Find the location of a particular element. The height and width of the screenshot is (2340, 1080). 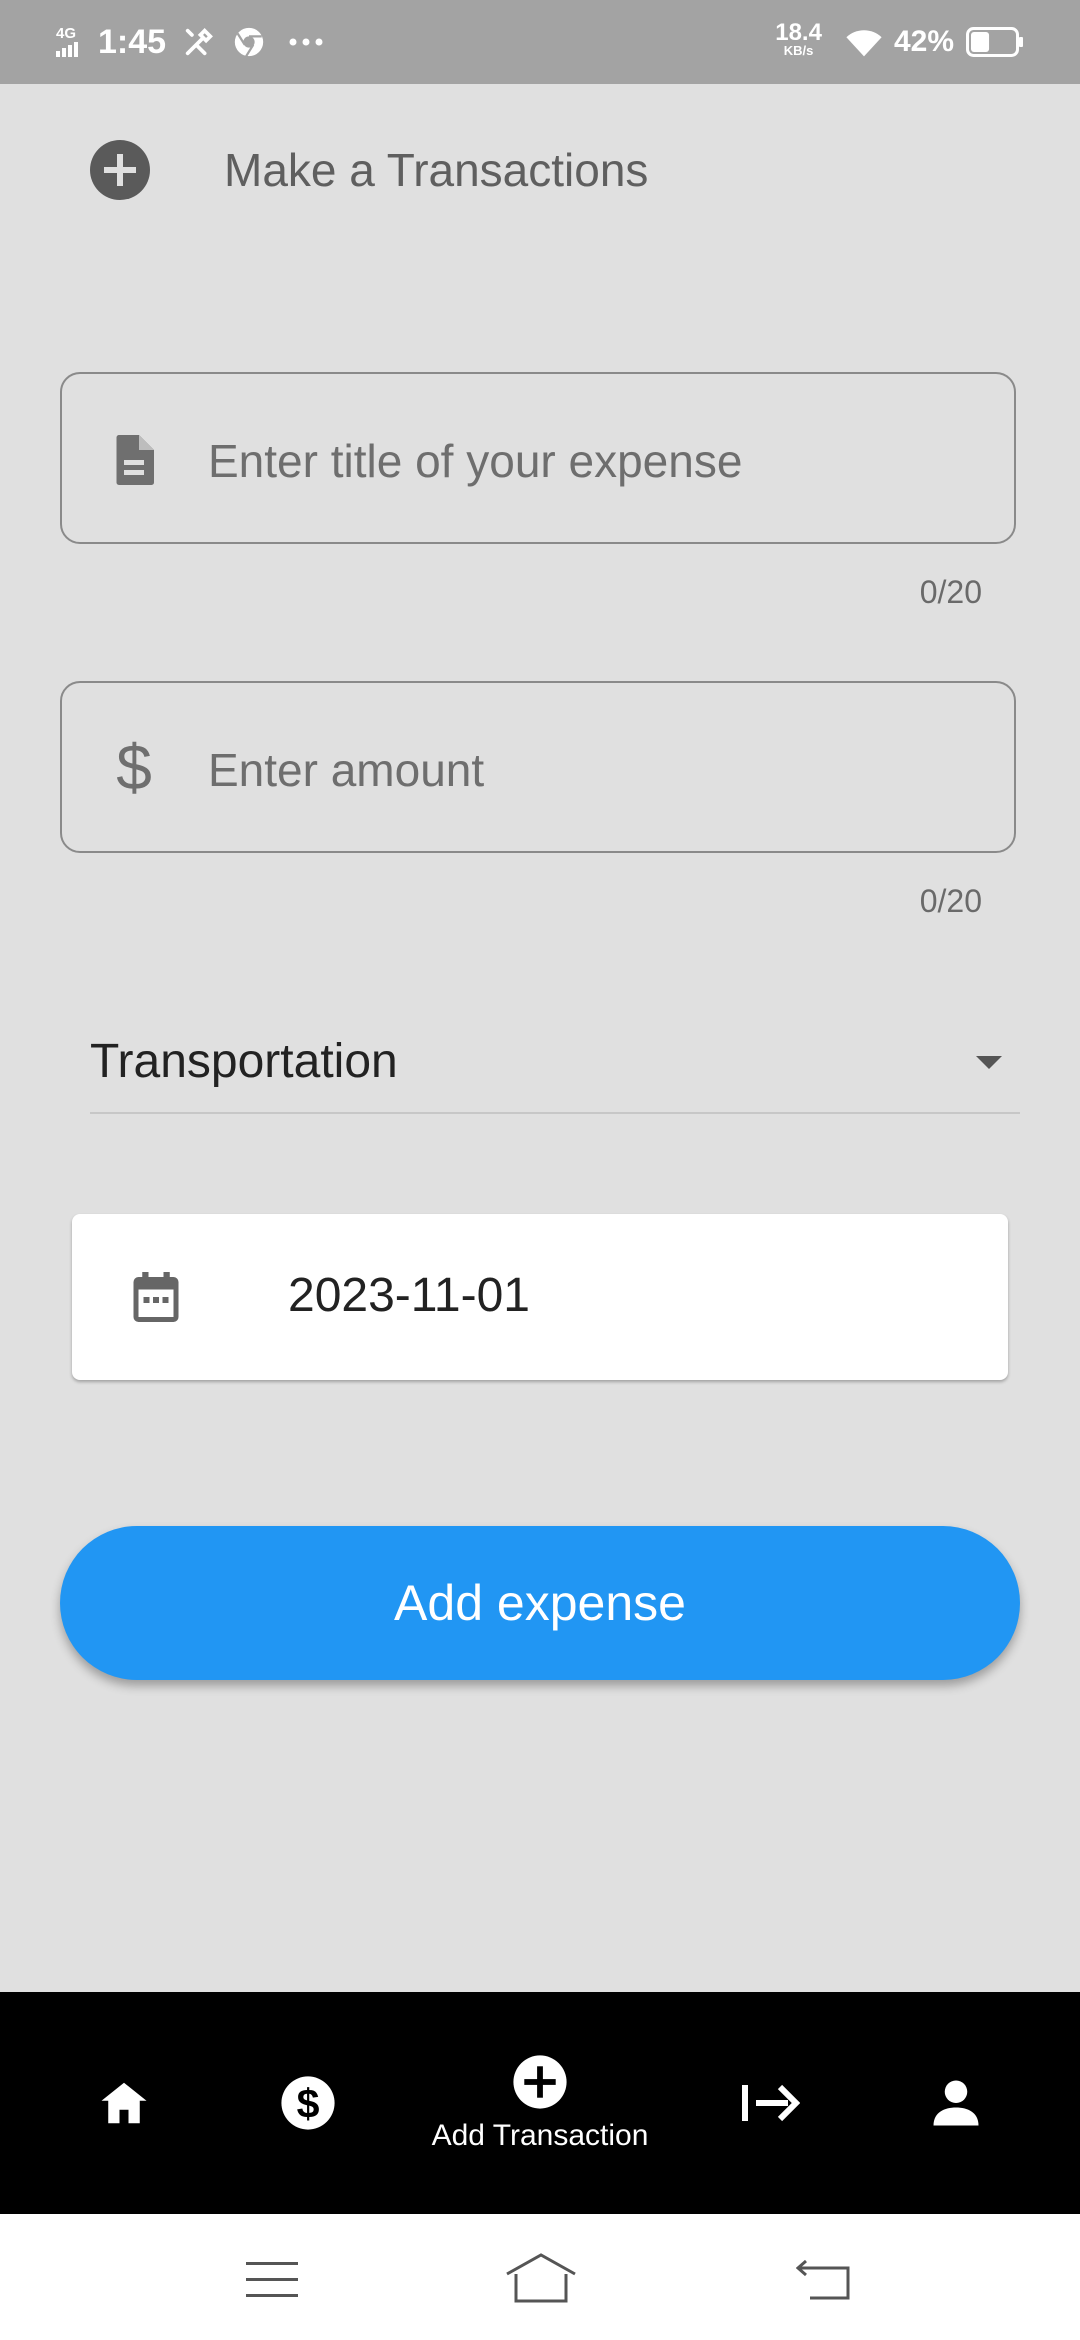

network-type: 4G is located at coordinates (71, 41).